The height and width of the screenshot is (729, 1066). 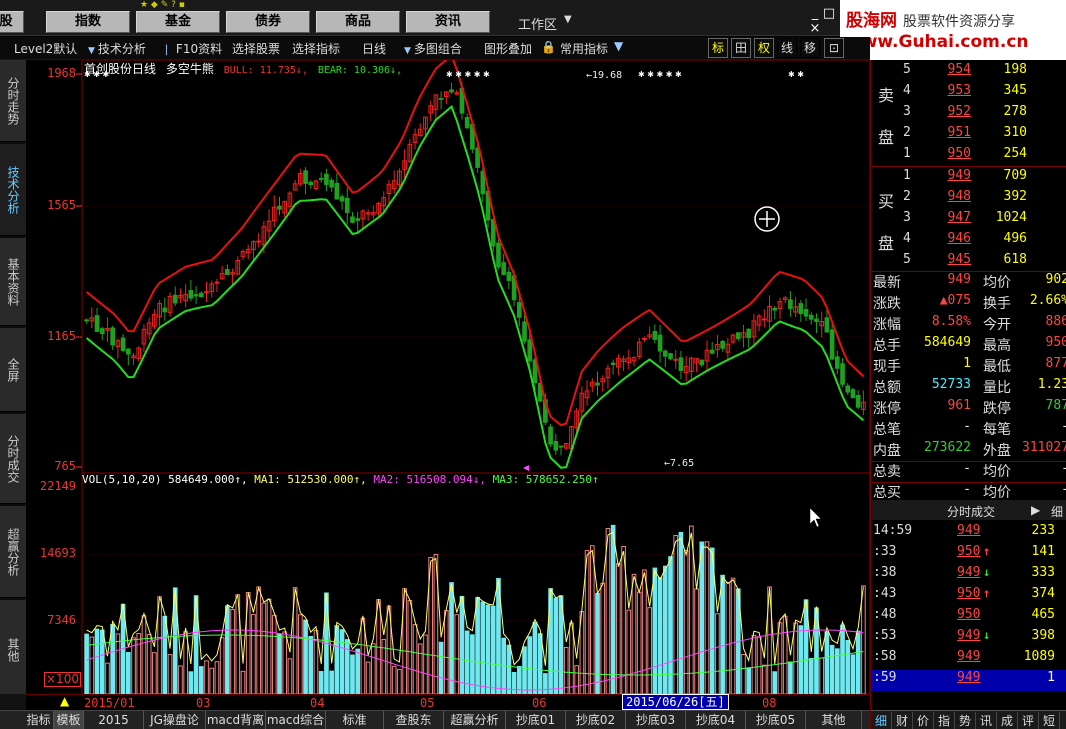 I want to click on menu-stock: 股, so click(x=12, y=22).